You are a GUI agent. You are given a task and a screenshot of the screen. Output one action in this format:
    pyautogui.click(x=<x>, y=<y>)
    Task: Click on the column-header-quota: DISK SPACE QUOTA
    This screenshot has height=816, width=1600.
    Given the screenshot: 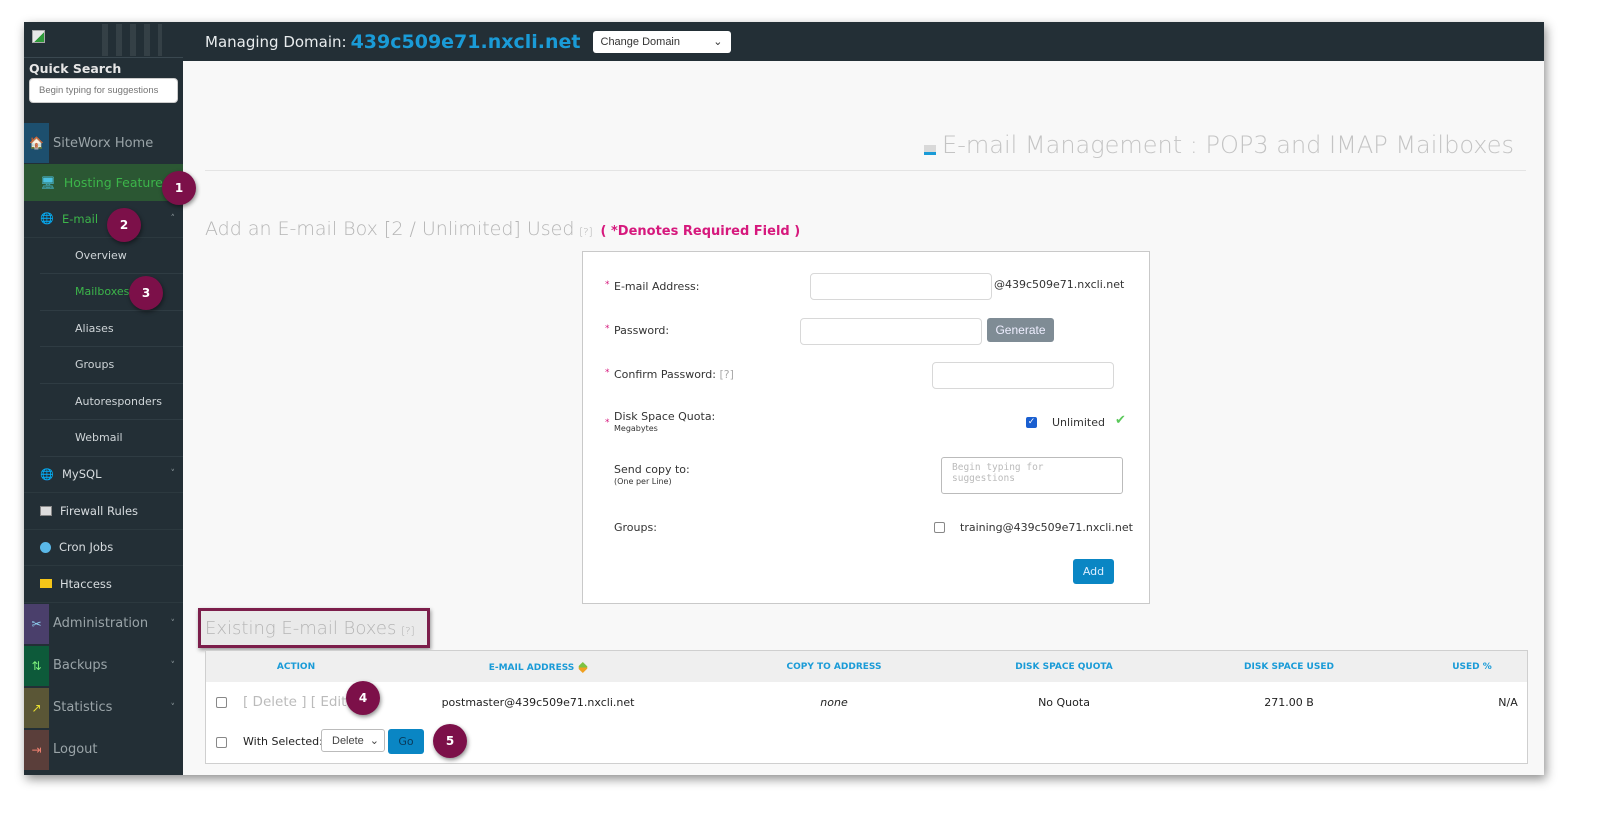 What is the action you would take?
    pyautogui.click(x=1064, y=667)
    